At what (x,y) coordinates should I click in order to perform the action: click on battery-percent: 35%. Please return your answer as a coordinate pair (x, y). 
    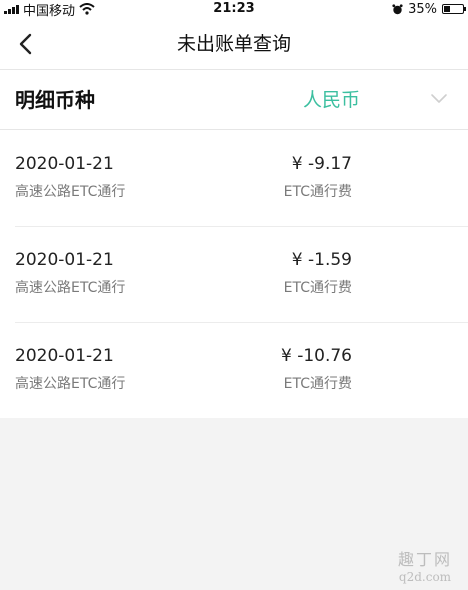
    Looking at the image, I should click on (422, 9).